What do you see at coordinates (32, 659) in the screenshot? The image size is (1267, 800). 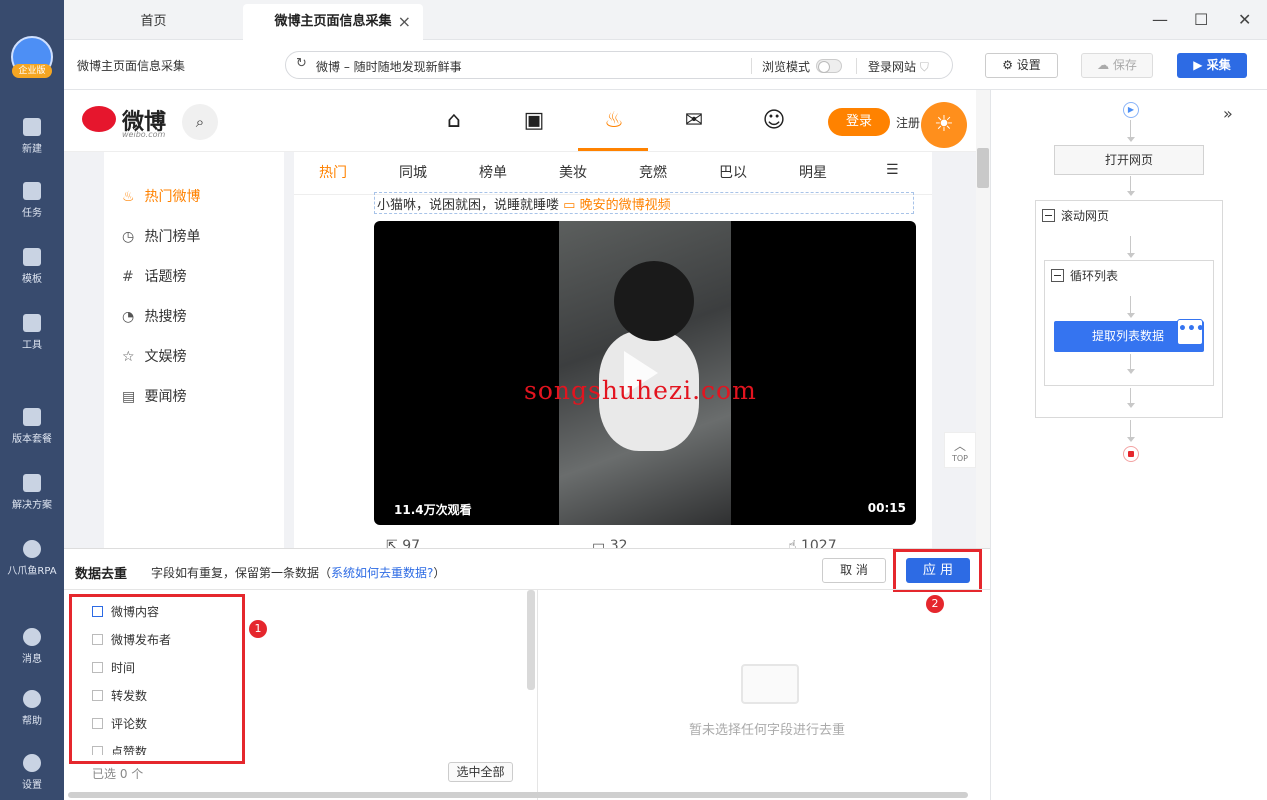 I see `sidebar-label: 消息` at bounding box center [32, 659].